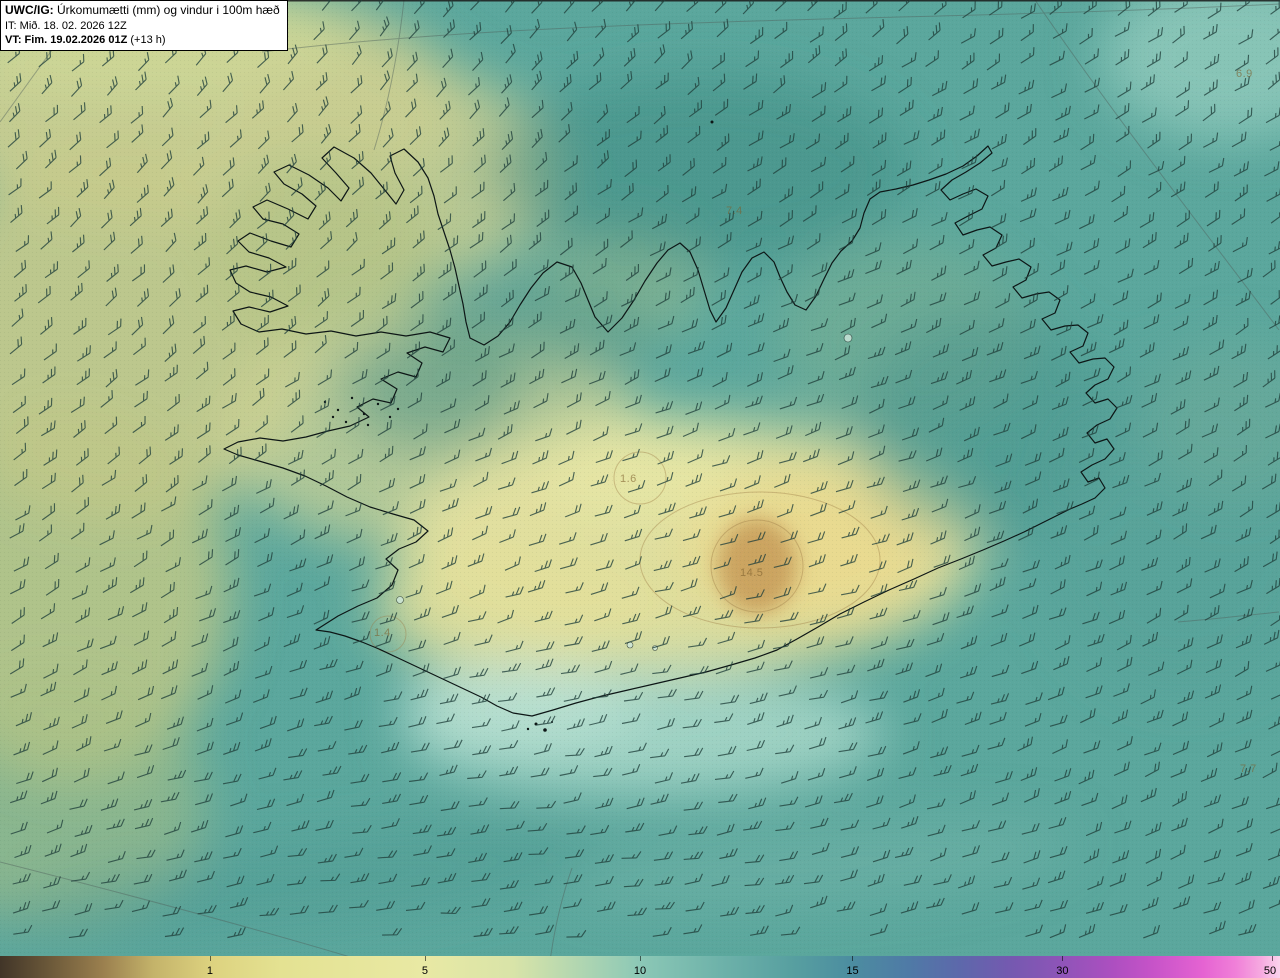 The width and height of the screenshot is (1280, 978). I want to click on colorbar-label: 1, so click(209, 971).